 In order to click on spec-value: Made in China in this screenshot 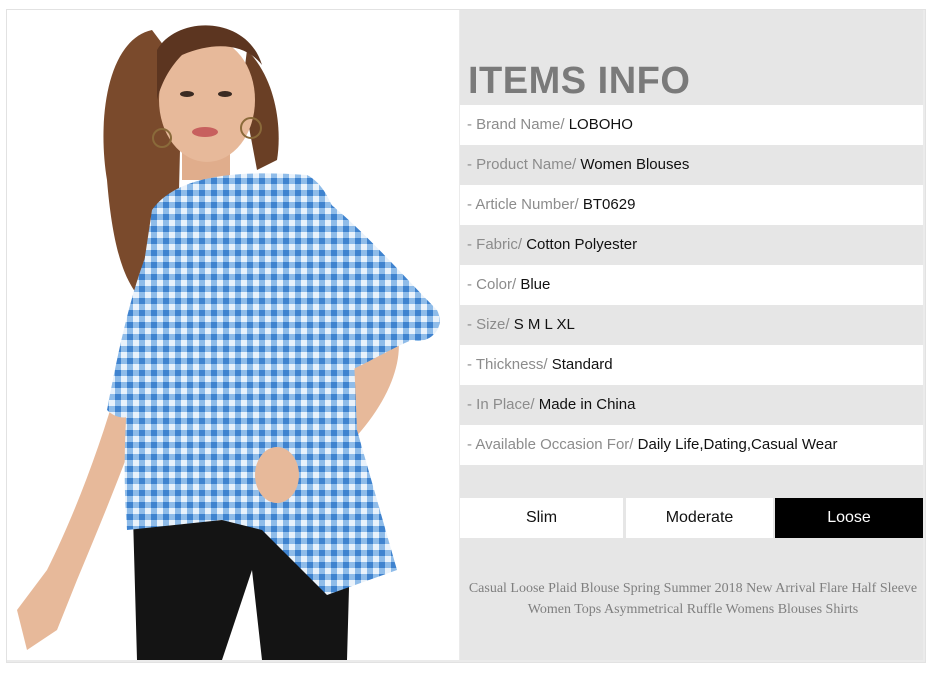, I will do `click(587, 404)`.